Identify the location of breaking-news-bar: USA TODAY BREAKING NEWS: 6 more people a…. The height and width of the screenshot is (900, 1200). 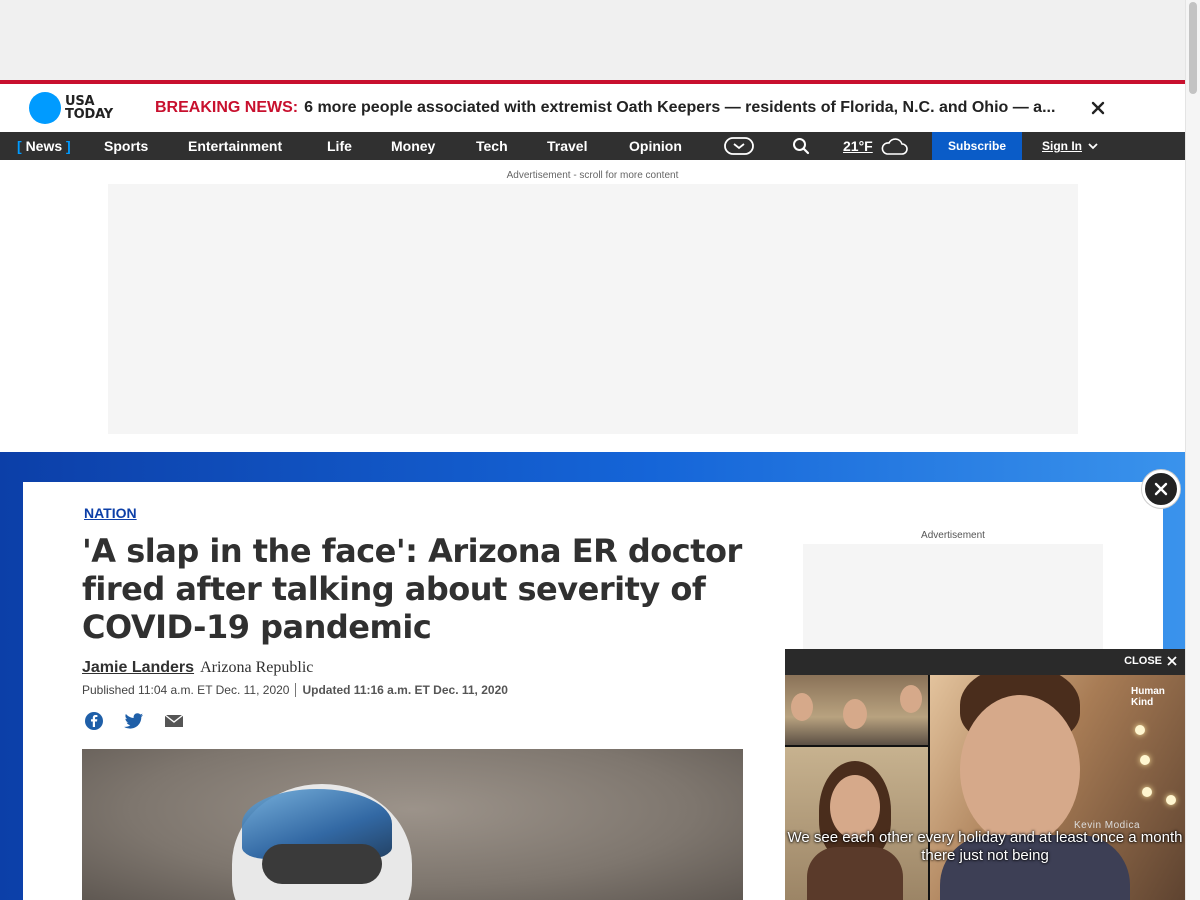
(592, 106).